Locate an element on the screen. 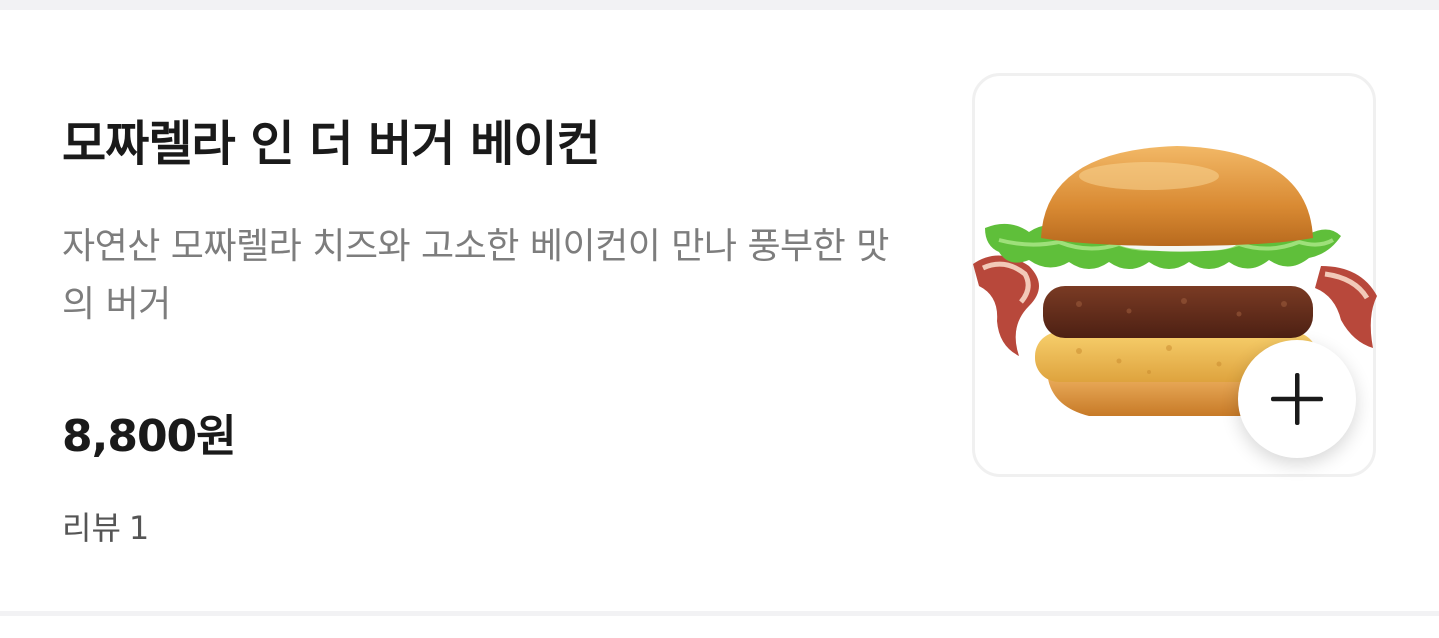 This screenshot has height=638, width=1439. menu-item-description: 자연산 모짜렐라 치즈와 고소한 베이컨이 만나 풍부한 맛의 버거 is located at coordinates (475, 275).